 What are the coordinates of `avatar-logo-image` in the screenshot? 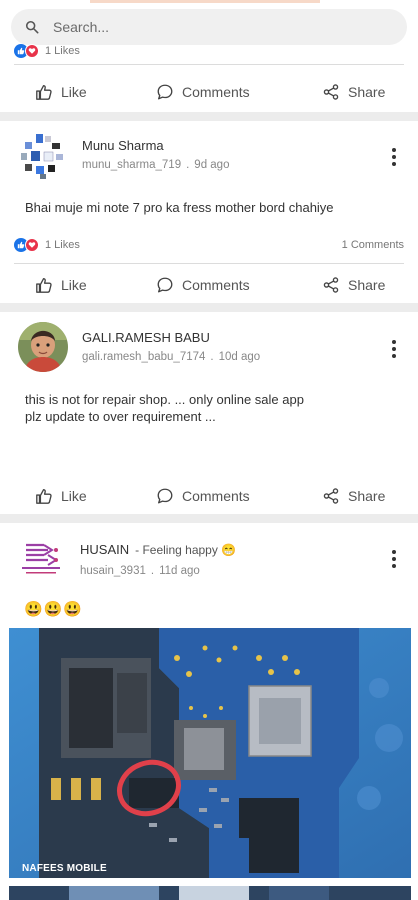 It's located at (41, 556).